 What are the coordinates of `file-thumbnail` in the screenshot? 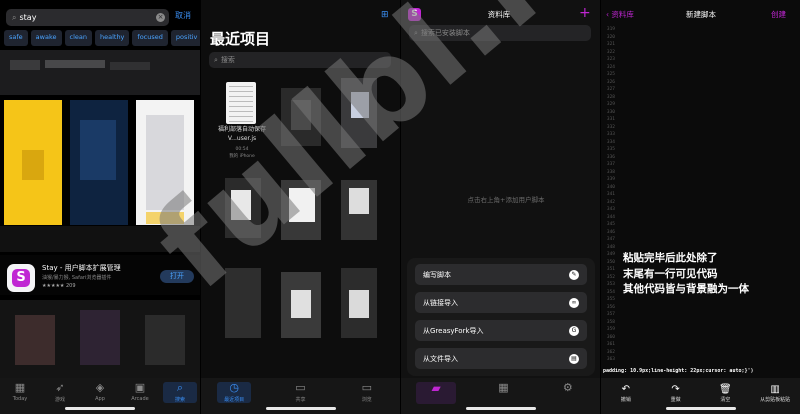 It's located at (241, 103).